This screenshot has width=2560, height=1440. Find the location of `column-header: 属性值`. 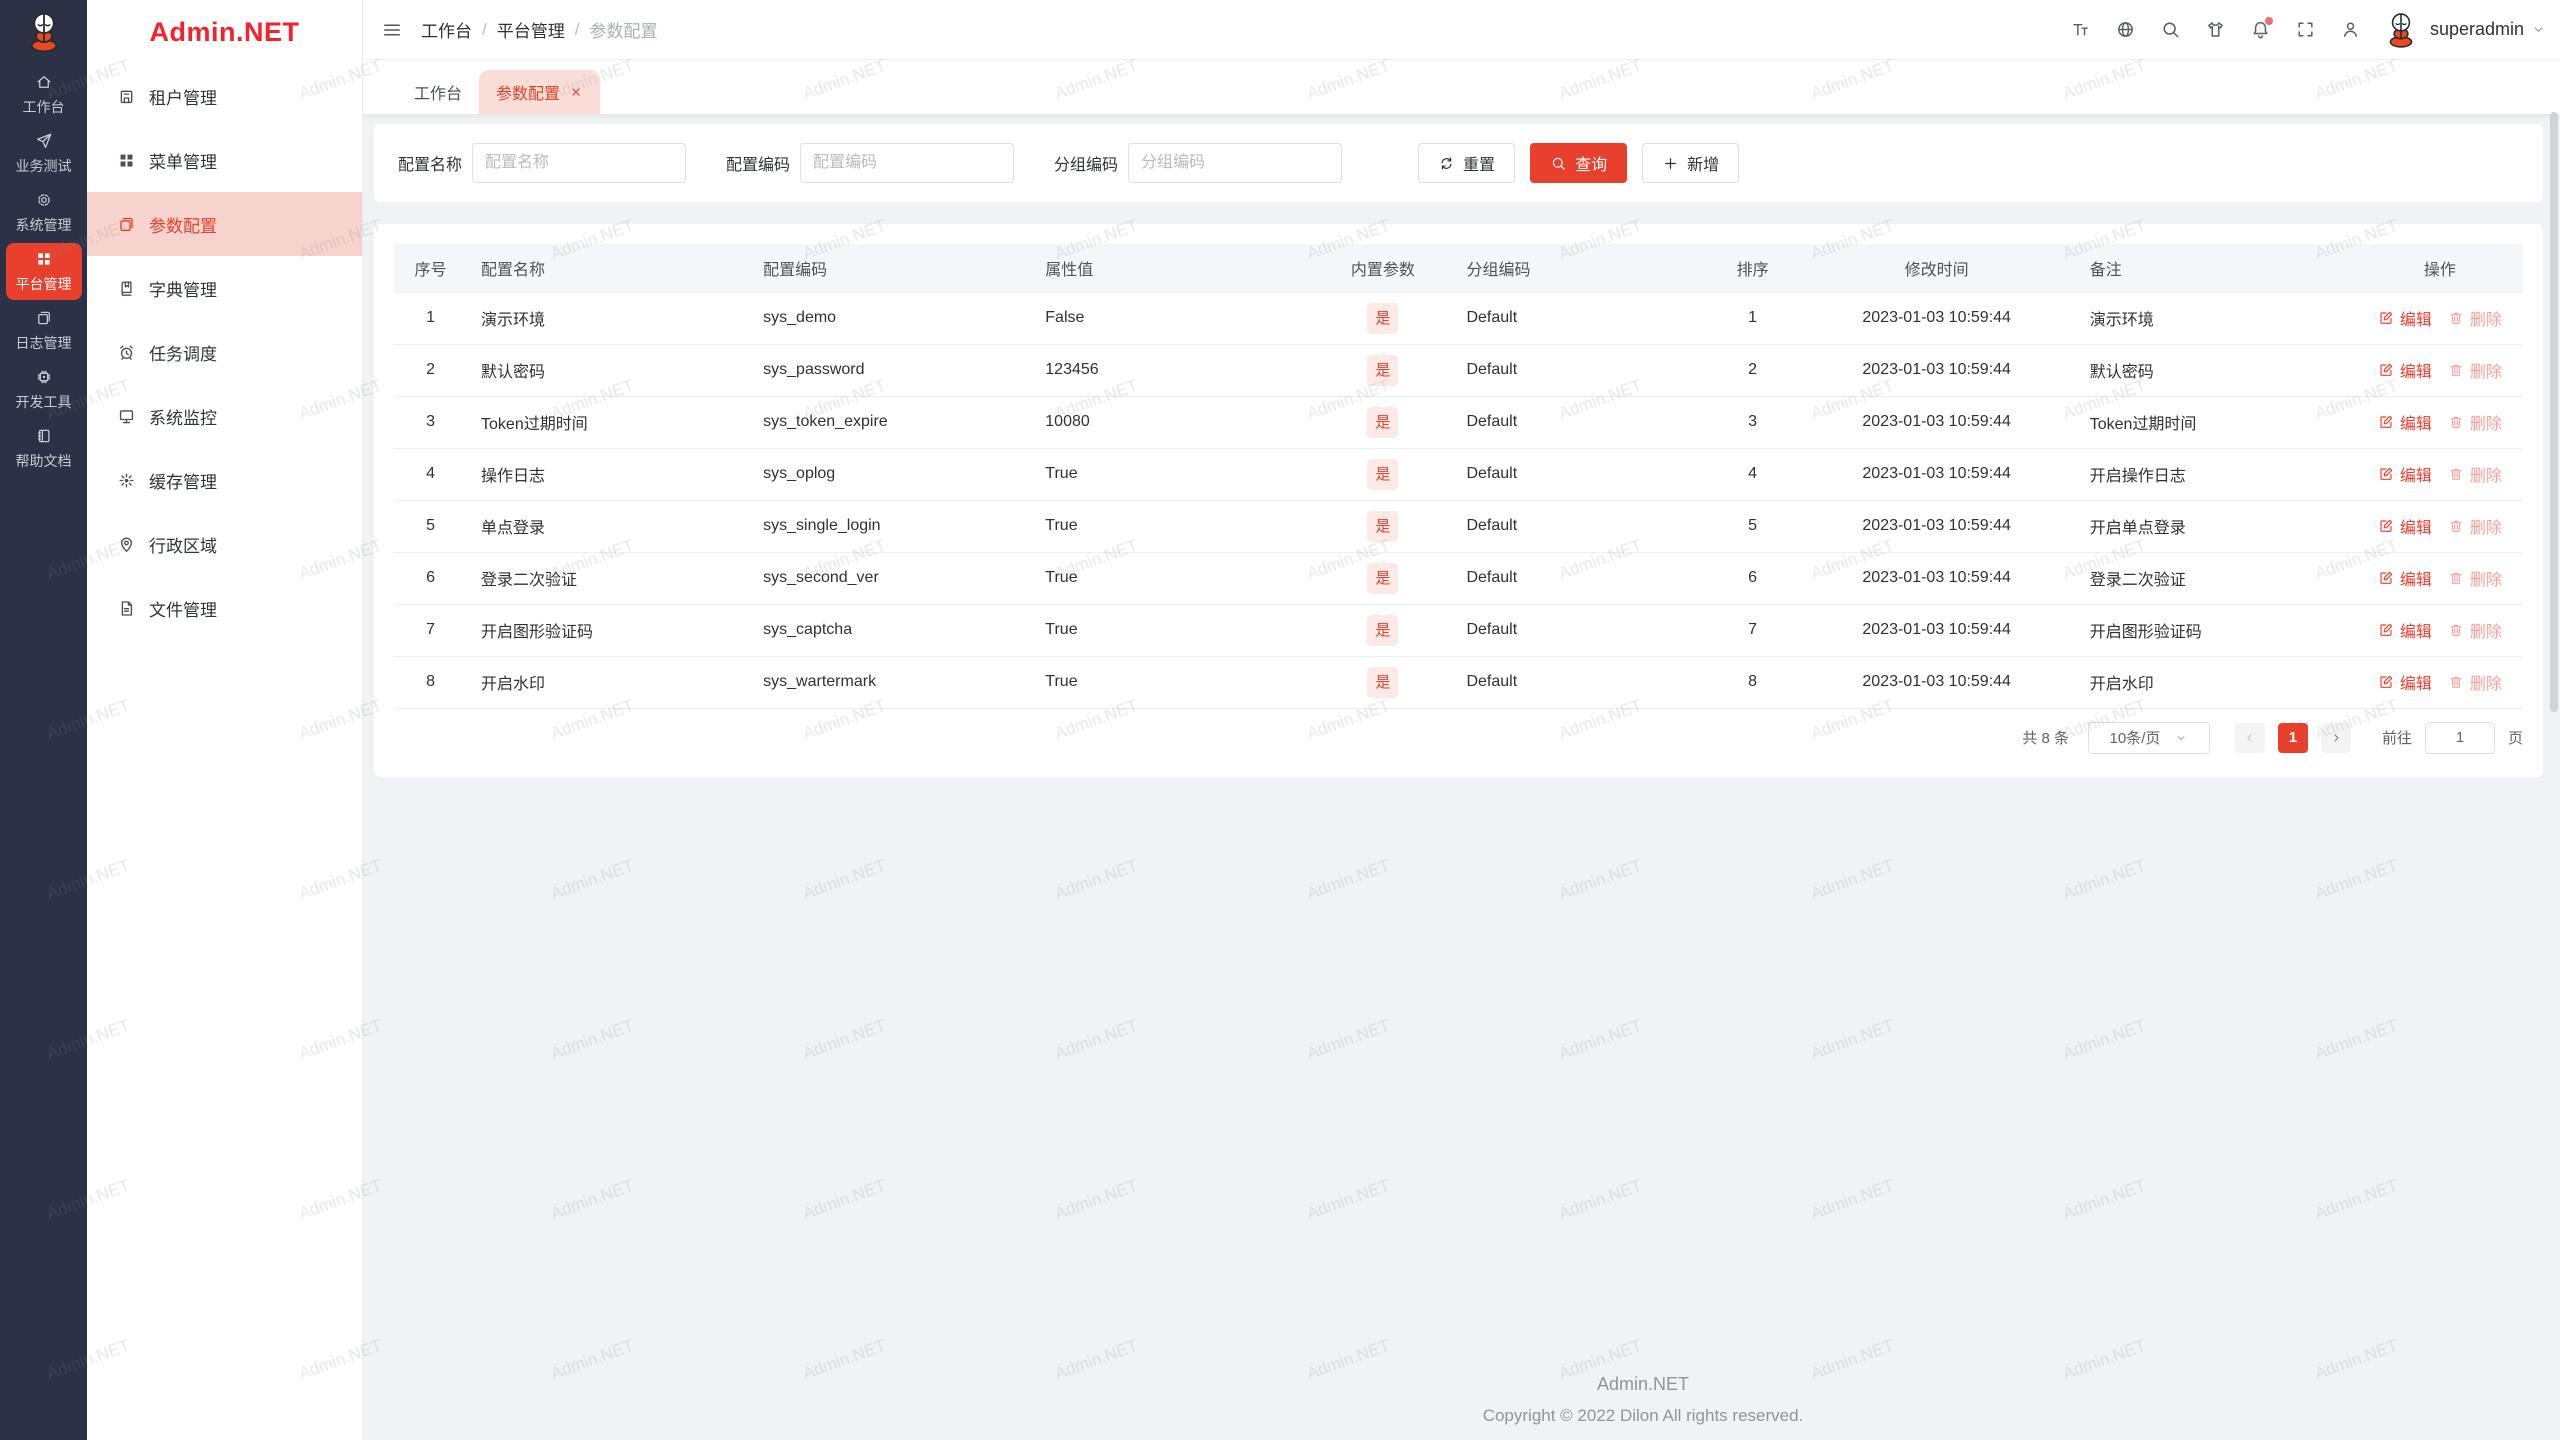

column-header: 属性值 is located at coordinates (1172, 268).